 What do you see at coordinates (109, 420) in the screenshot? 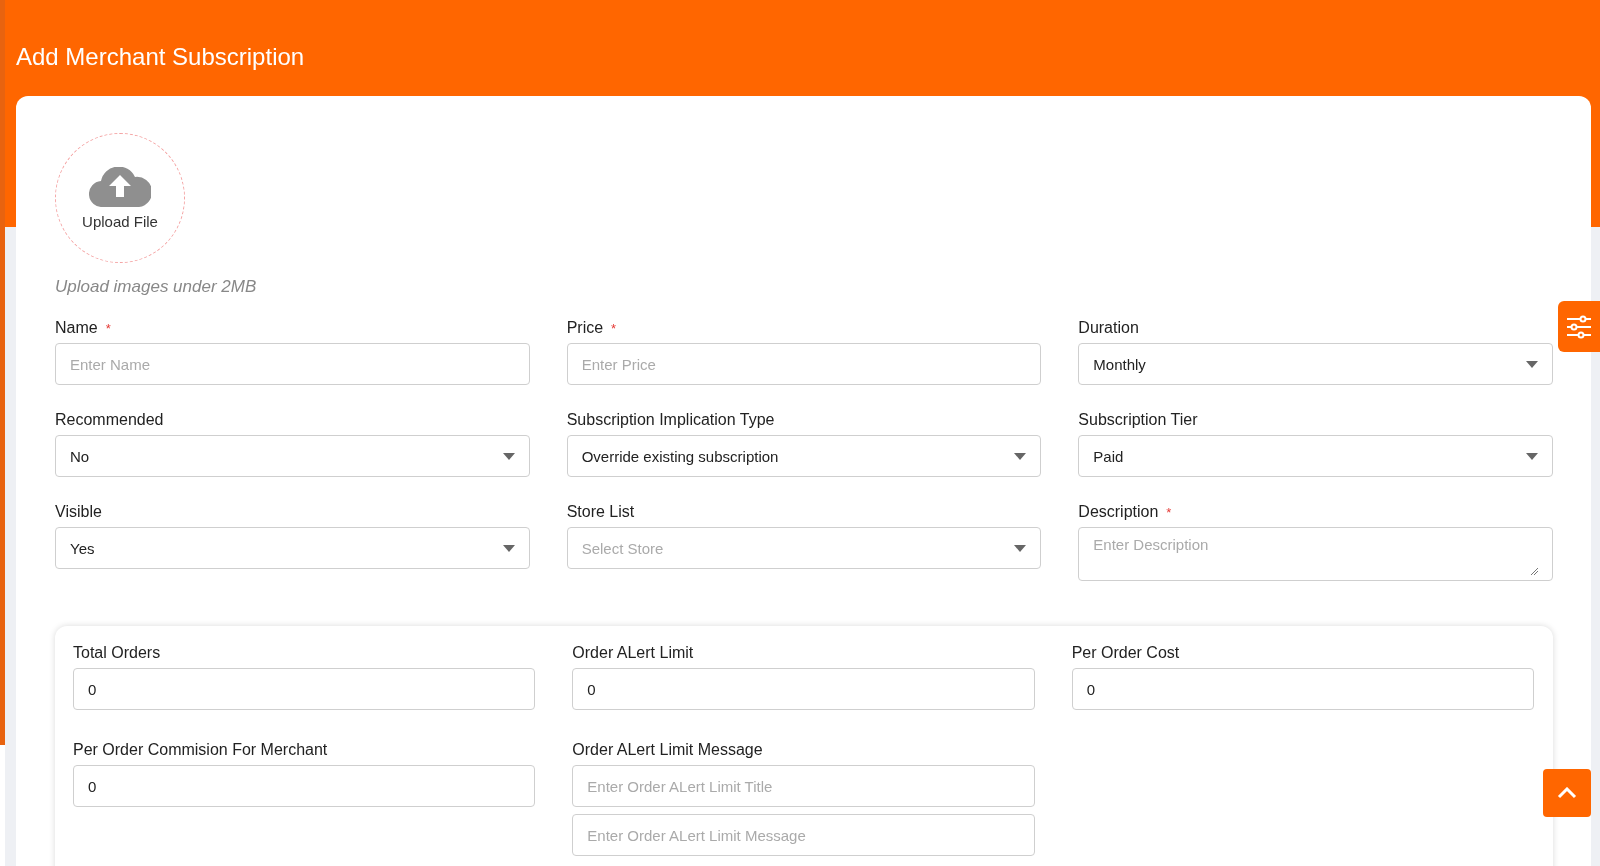
I see `field-label: Recommended` at bounding box center [109, 420].